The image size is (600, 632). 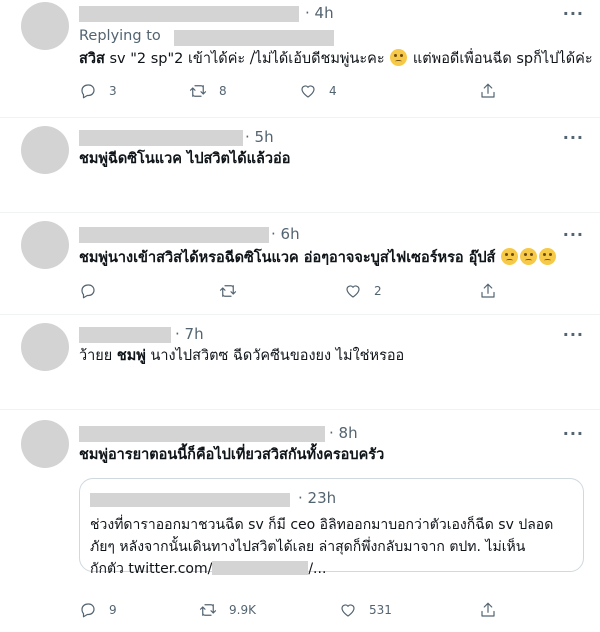 What do you see at coordinates (363, 291) in the screenshot?
I see `like-button: 2` at bounding box center [363, 291].